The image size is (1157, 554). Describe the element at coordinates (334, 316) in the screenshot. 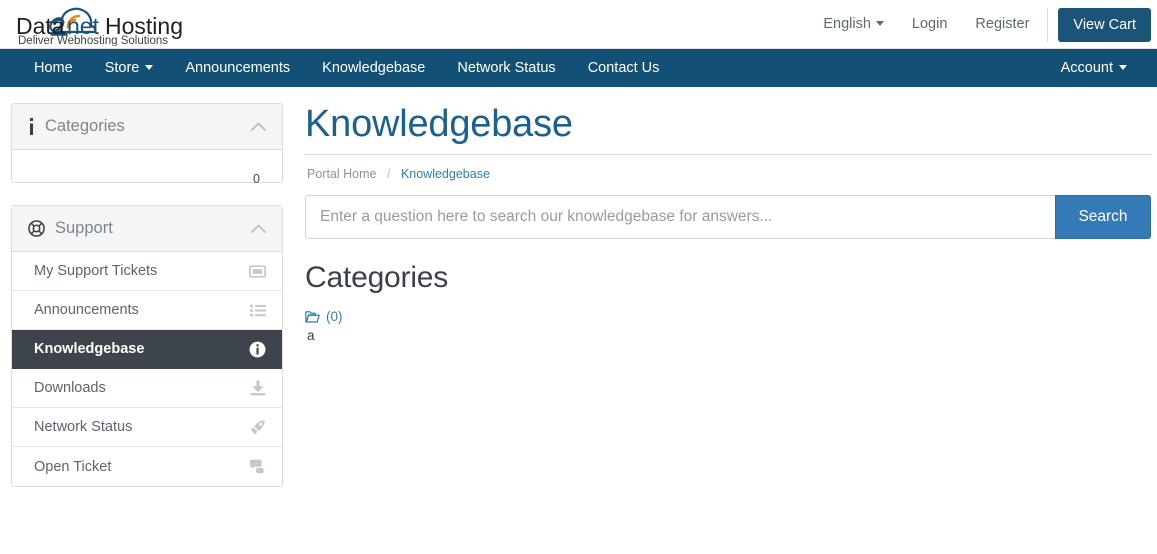

I see `category-count: (0)` at that location.